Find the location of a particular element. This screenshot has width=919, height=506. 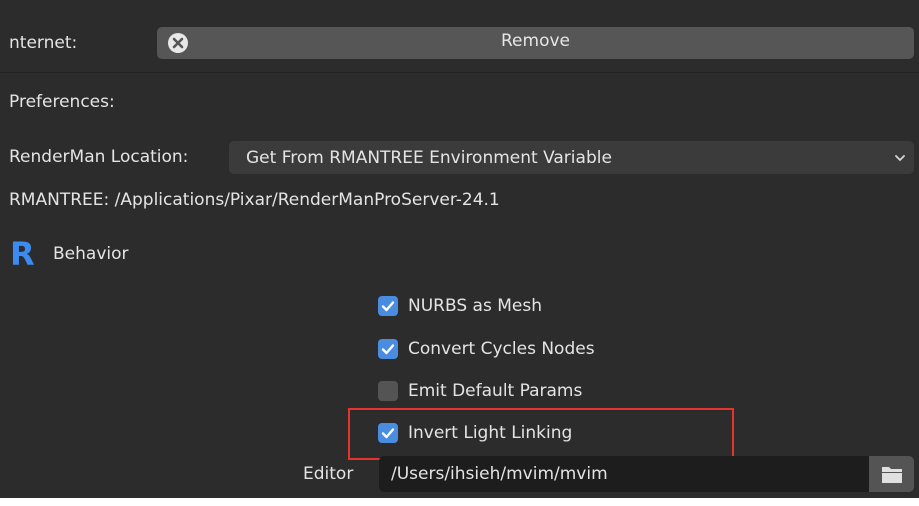

chevron-down-icon is located at coordinates (900, 158).